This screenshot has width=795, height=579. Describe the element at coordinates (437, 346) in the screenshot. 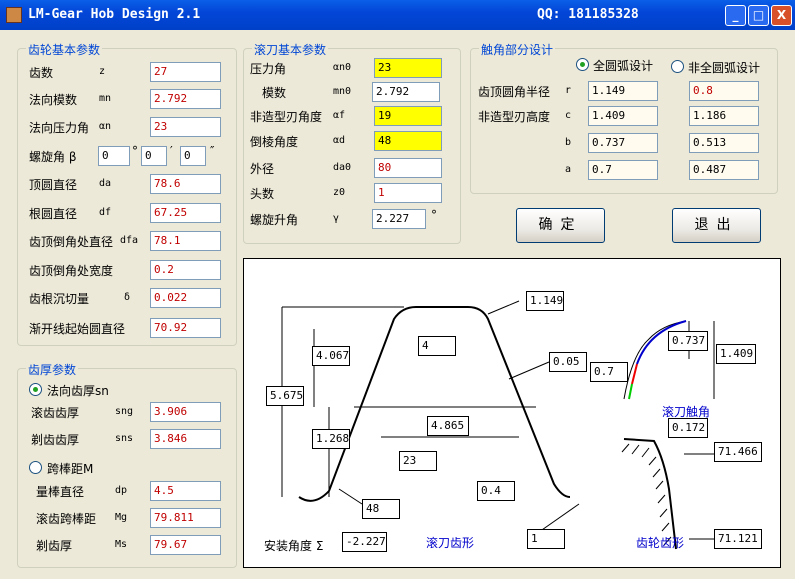

I see `dim-top-angle: 4` at that location.